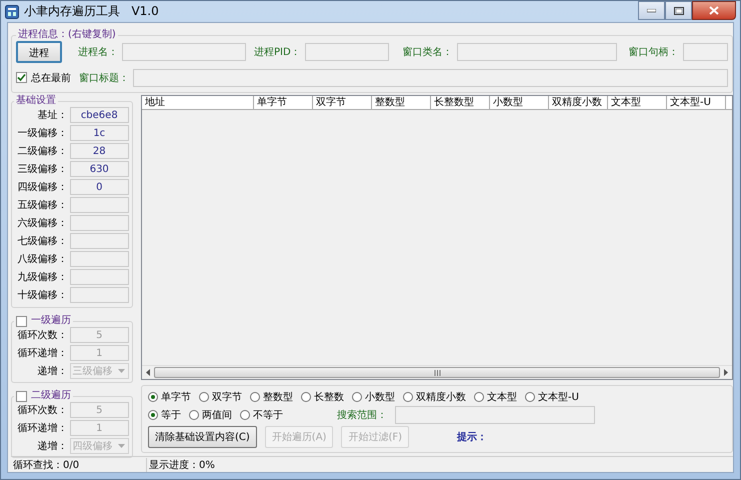 Image resolution: width=741 pixels, height=480 pixels. What do you see at coordinates (653, 52) in the screenshot?
I see `field-label: 窗口句柄：` at bounding box center [653, 52].